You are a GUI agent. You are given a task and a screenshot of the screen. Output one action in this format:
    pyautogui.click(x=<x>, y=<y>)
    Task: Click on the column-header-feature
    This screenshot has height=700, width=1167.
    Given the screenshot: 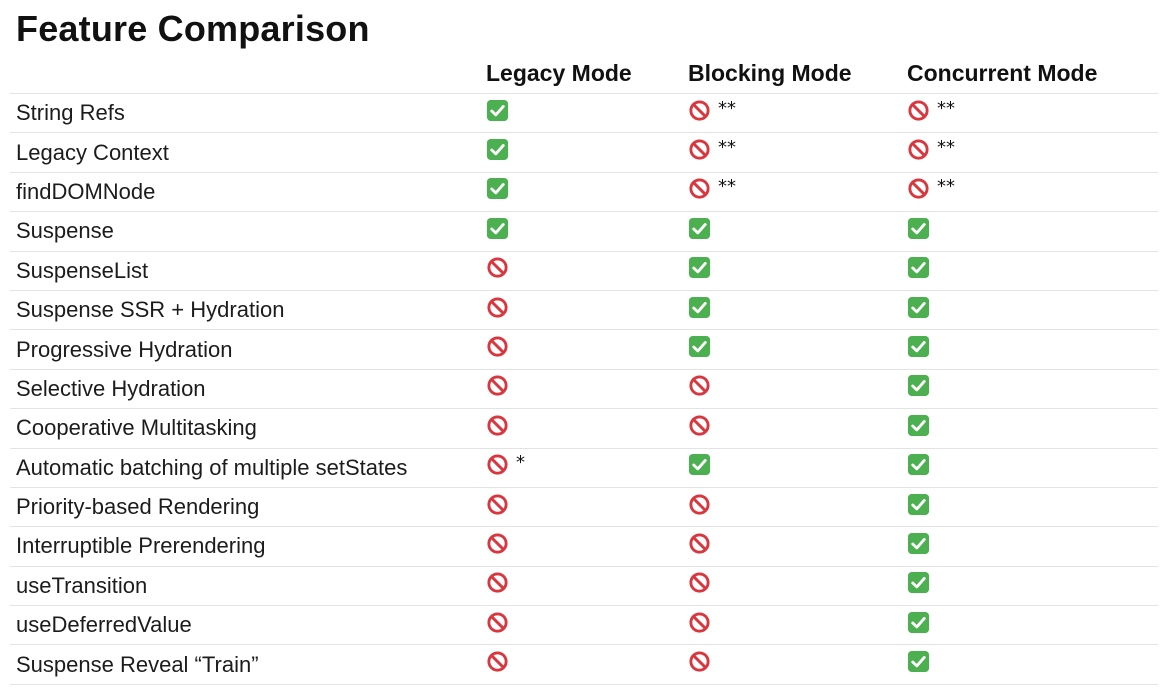 What is the action you would take?
    pyautogui.click(x=245, y=74)
    